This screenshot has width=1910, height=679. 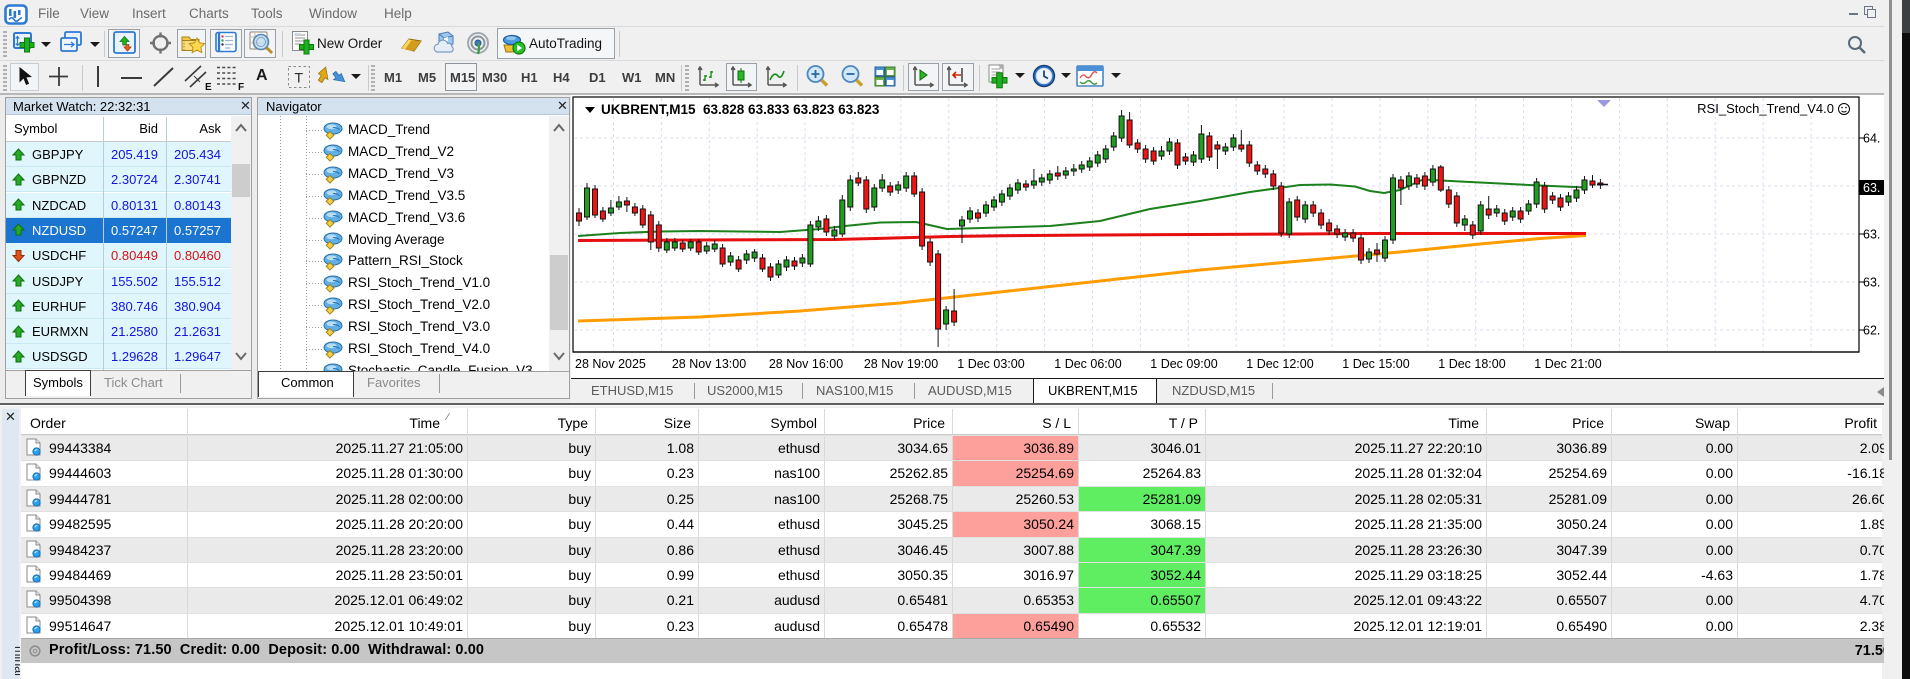 I want to click on svg-text: T, so click(x=299, y=78).